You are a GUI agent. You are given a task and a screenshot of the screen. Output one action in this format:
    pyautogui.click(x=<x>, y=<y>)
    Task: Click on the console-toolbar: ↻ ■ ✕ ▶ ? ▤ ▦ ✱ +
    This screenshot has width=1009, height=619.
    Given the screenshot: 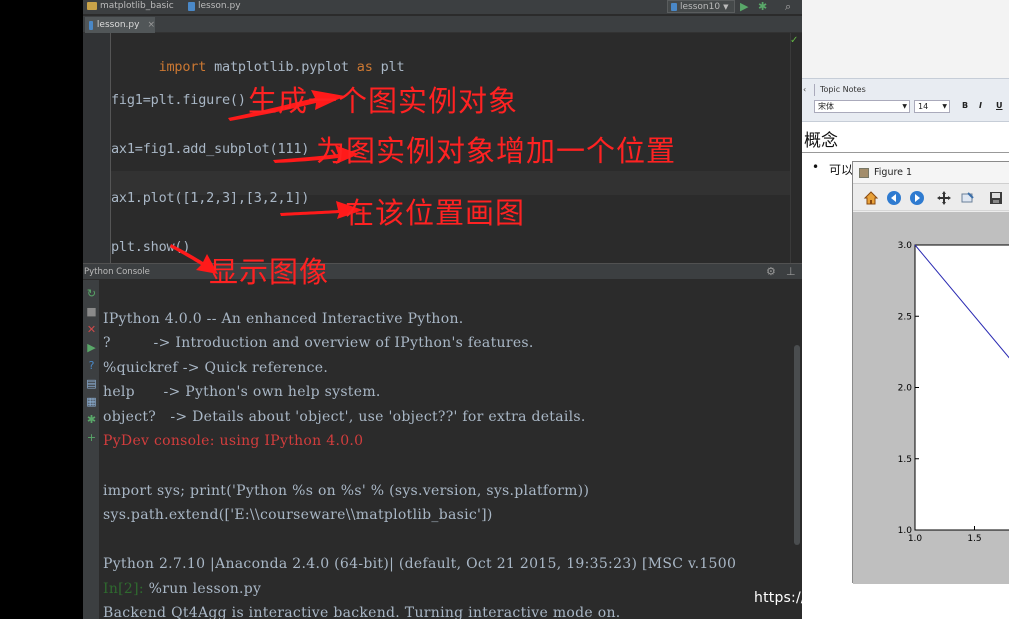 What is the action you would take?
    pyautogui.click(x=91, y=449)
    